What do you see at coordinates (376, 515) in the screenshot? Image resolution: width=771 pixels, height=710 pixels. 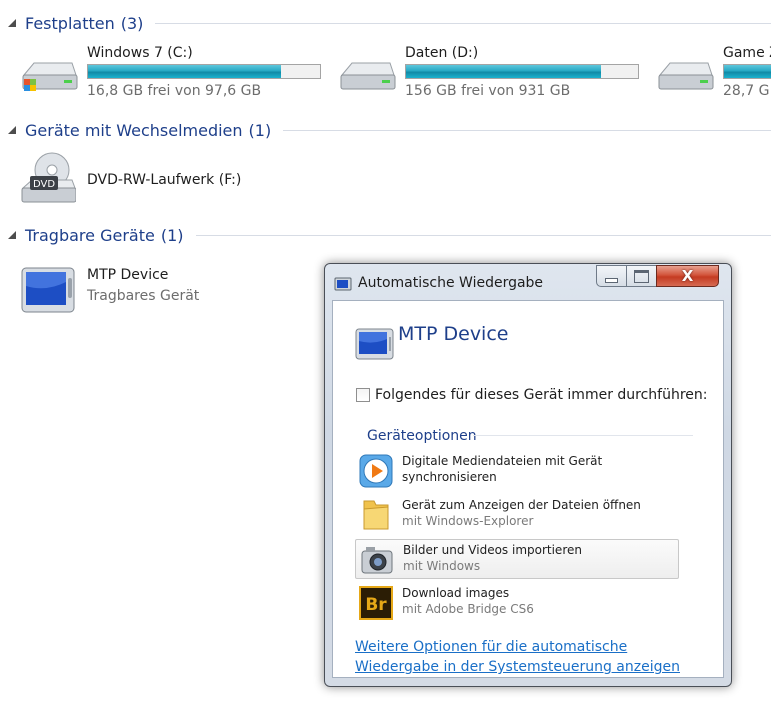 I see `folder-icon` at bounding box center [376, 515].